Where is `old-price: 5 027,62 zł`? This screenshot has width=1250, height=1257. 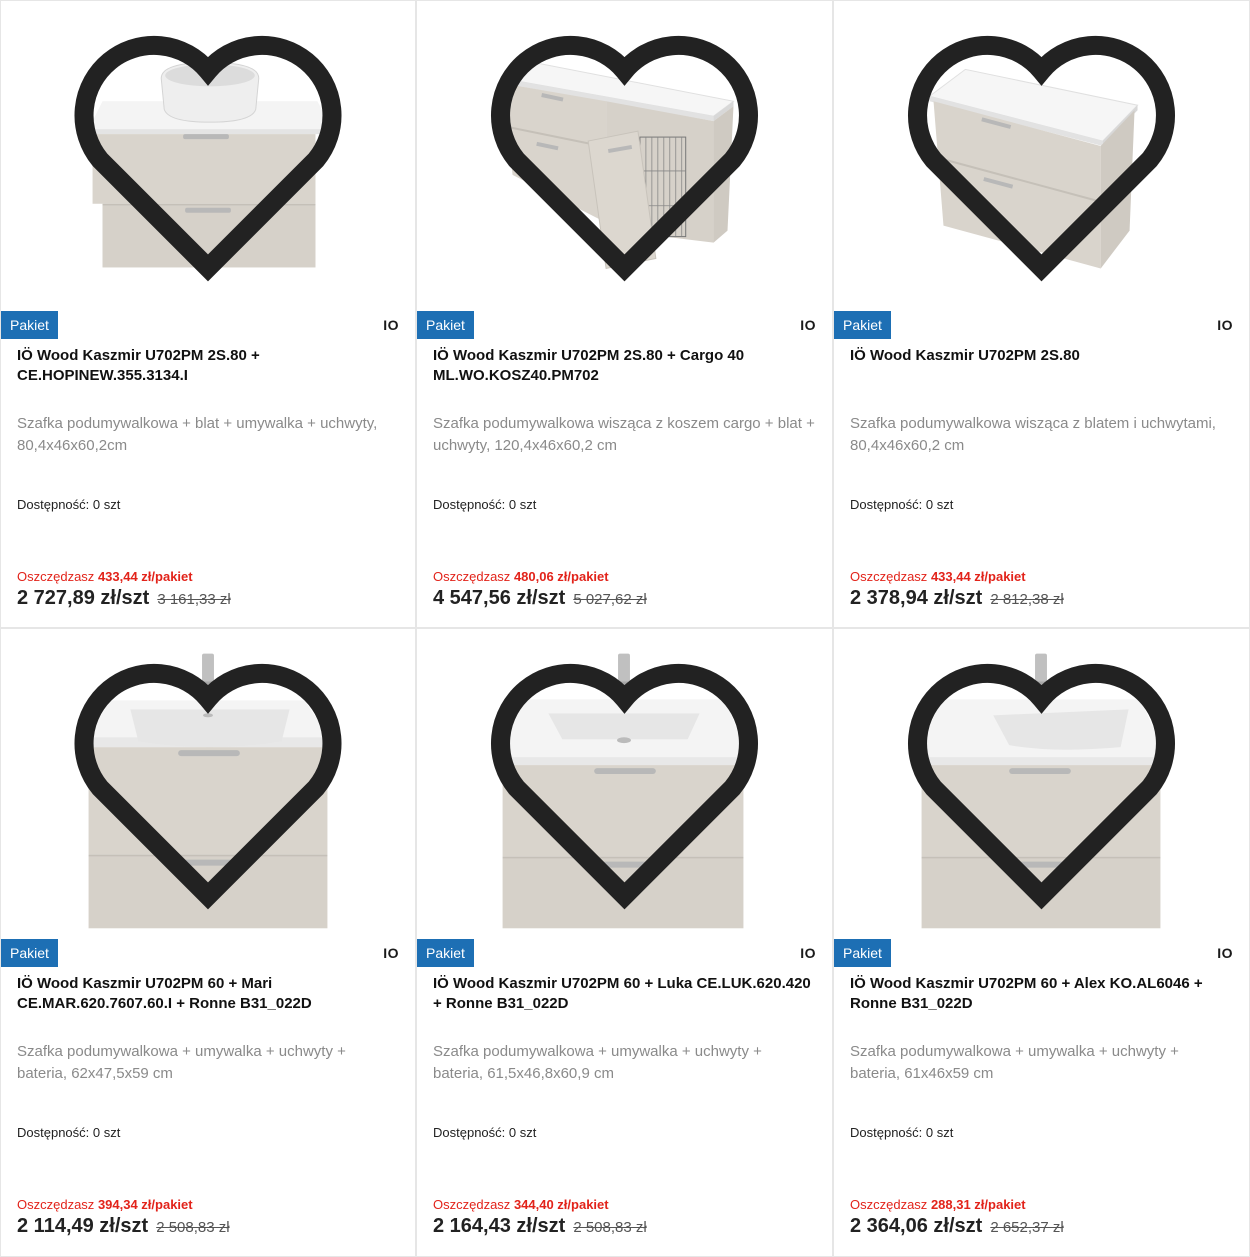
old-price: 5 027,62 zł is located at coordinates (610, 599).